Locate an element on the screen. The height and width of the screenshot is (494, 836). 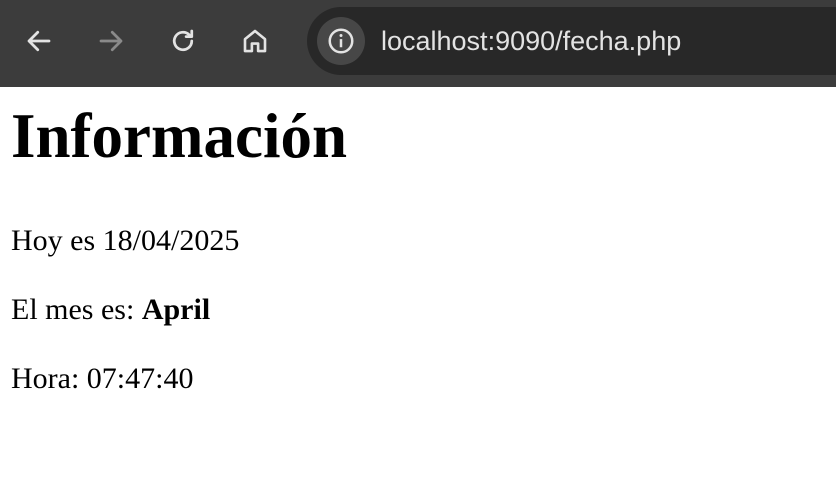
arrow-left-icon is located at coordinates (39, 41).